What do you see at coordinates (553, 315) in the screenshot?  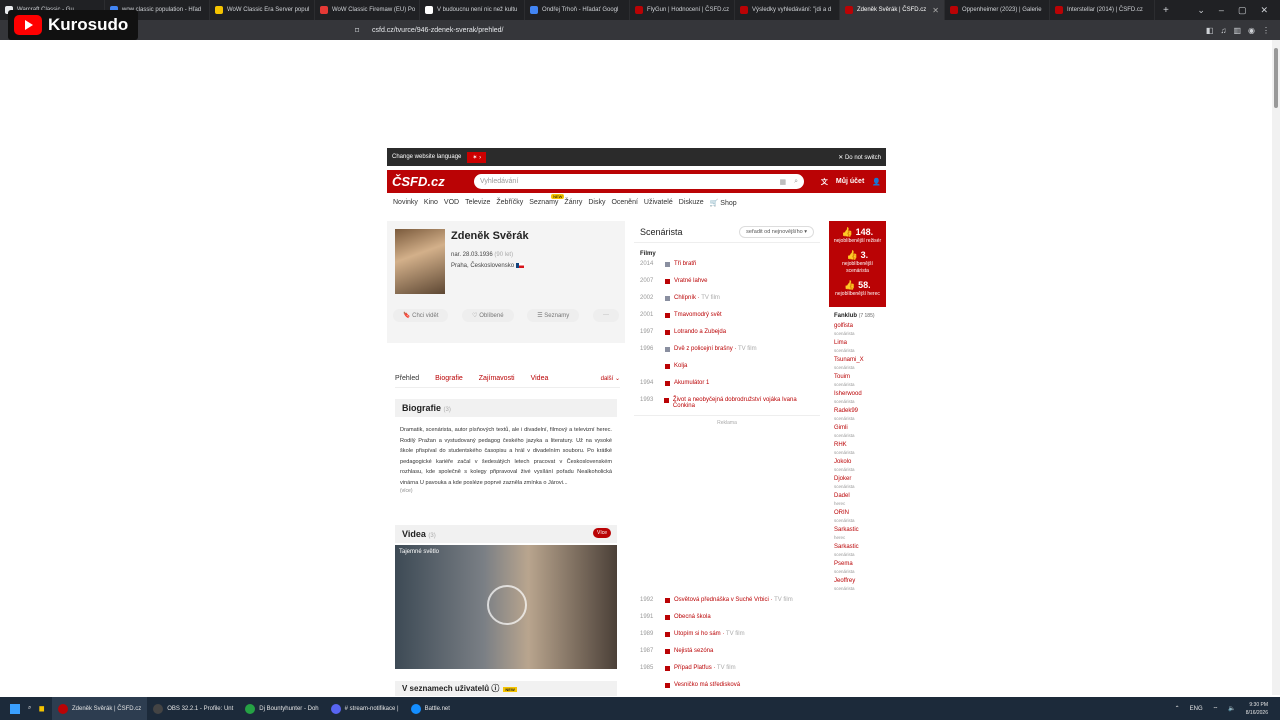 I see `profile-action-button: ☰ Seznamy` at bounding box center [553, 315].